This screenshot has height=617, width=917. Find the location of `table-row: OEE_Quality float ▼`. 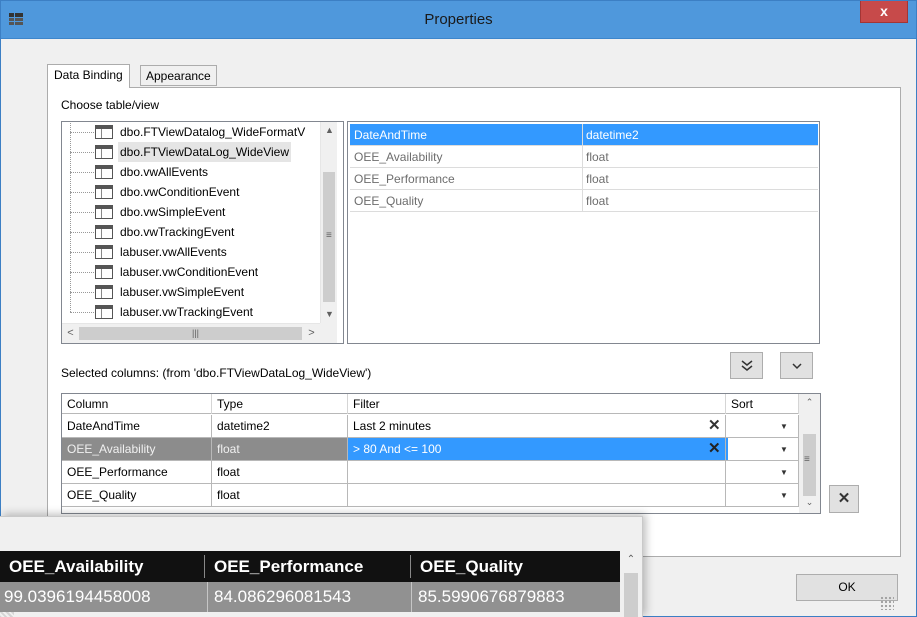

table-row: OEE_Quality float ▼ is located at coordinates (430, 495).